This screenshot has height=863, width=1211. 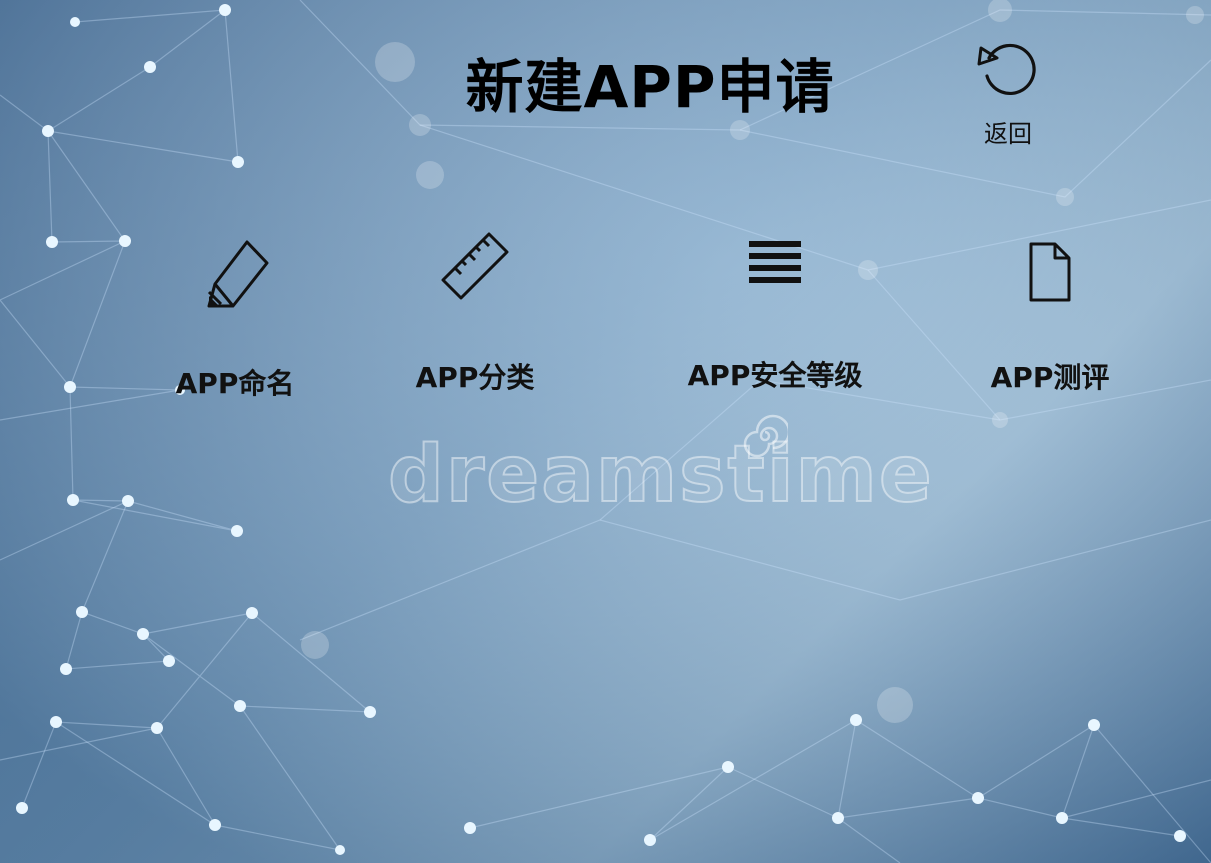 What do you see at coordinates (660, 475) in the screenshot?
I see `watermark: dreamstime` at bounding box center [660, 475].